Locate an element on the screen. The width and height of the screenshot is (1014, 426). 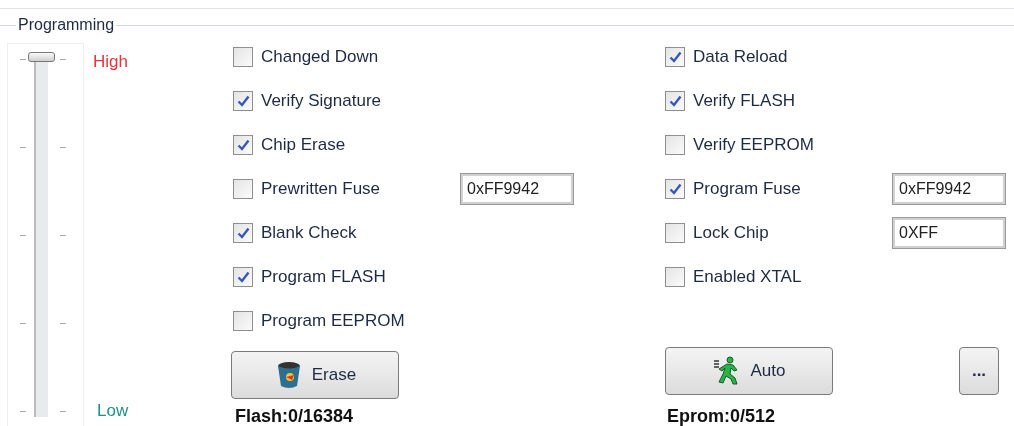
auto-button: Auto is located at coordinates (749, 371).